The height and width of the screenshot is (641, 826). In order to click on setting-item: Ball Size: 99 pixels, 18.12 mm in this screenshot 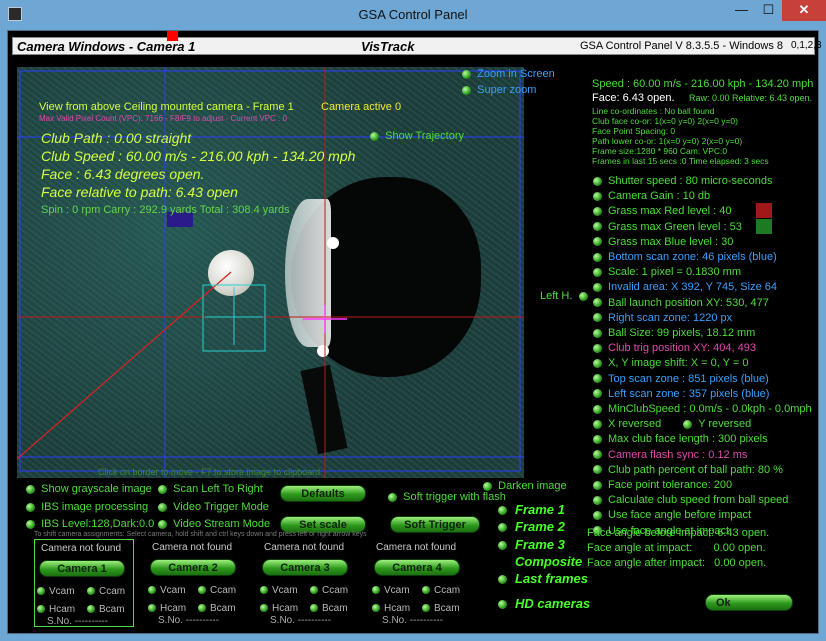, I will do `click(674, 333)`.